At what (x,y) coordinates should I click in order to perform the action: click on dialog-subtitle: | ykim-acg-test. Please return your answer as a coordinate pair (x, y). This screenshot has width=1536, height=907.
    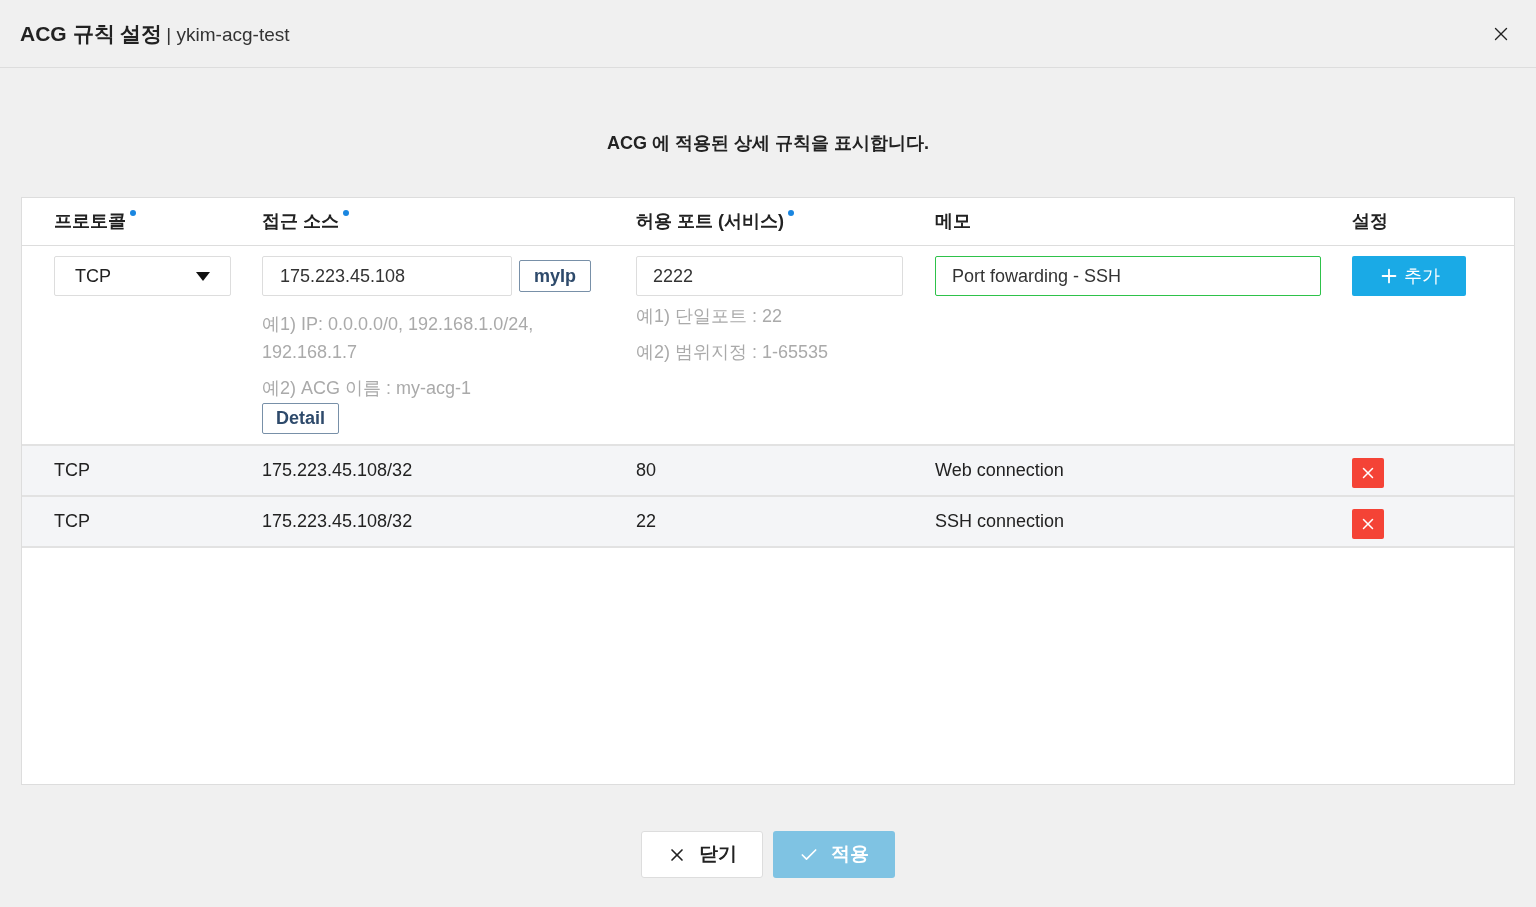
    Looking at the image, I should click on (228, 34).